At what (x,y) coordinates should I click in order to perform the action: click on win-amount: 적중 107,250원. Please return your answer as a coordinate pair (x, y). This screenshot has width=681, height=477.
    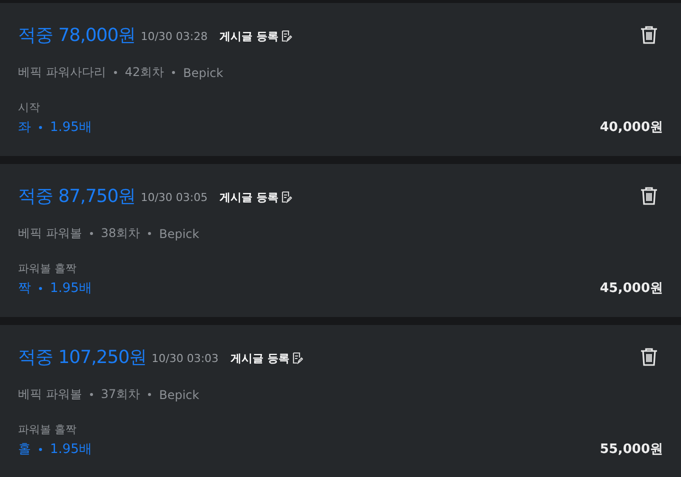
    Looking at the image, I should click on (82, 357).